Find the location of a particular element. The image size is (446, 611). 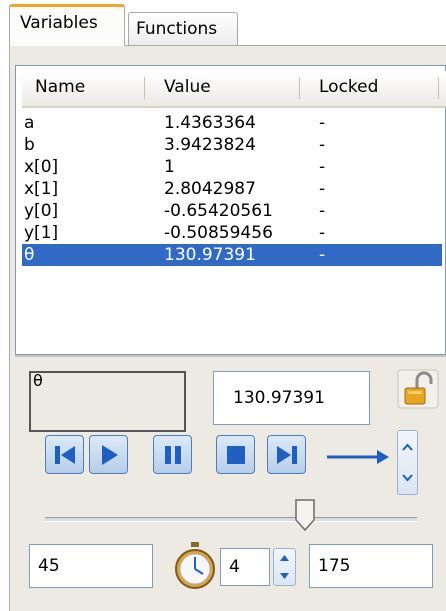

row-name: y[0] is located at coordinates (41, 211).